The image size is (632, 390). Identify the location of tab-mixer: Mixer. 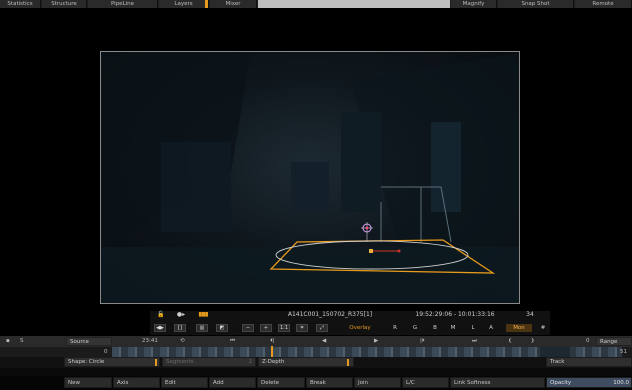
(233, 4).